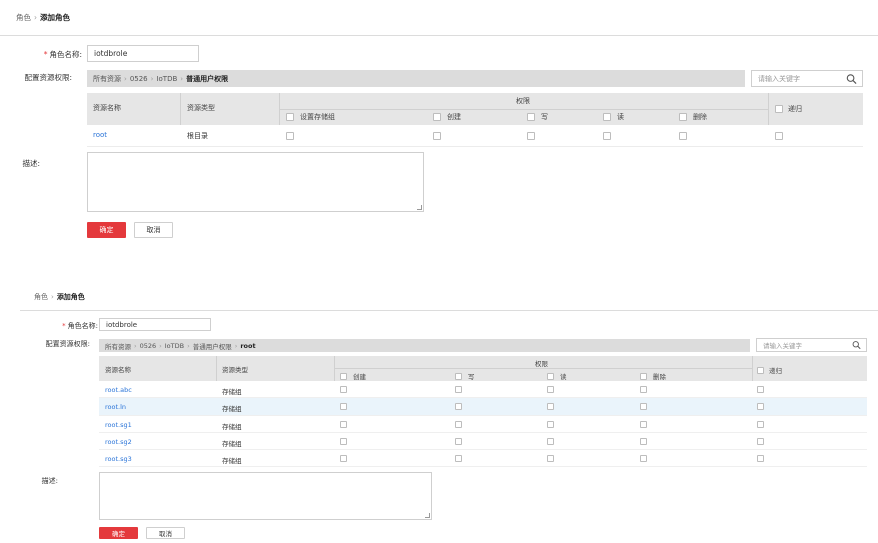  What do you see at coordinates (118, 442) in the screenshot?
I see `resource-link: root.sg2` at bounding box center [118, 442].